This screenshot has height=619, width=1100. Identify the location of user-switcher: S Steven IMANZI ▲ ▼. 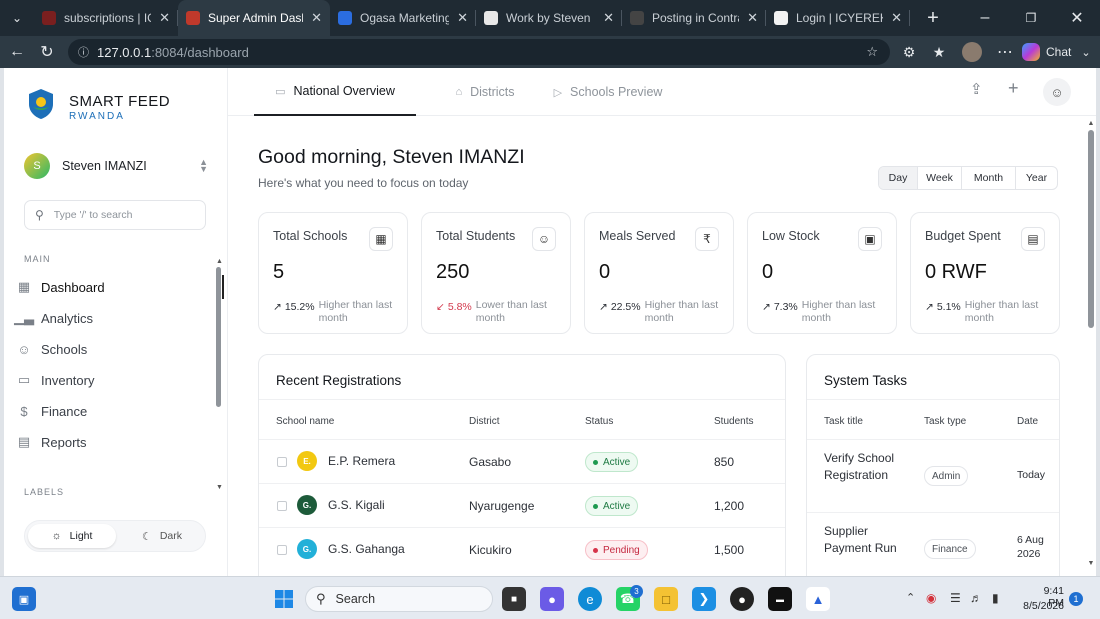
(116, 166).